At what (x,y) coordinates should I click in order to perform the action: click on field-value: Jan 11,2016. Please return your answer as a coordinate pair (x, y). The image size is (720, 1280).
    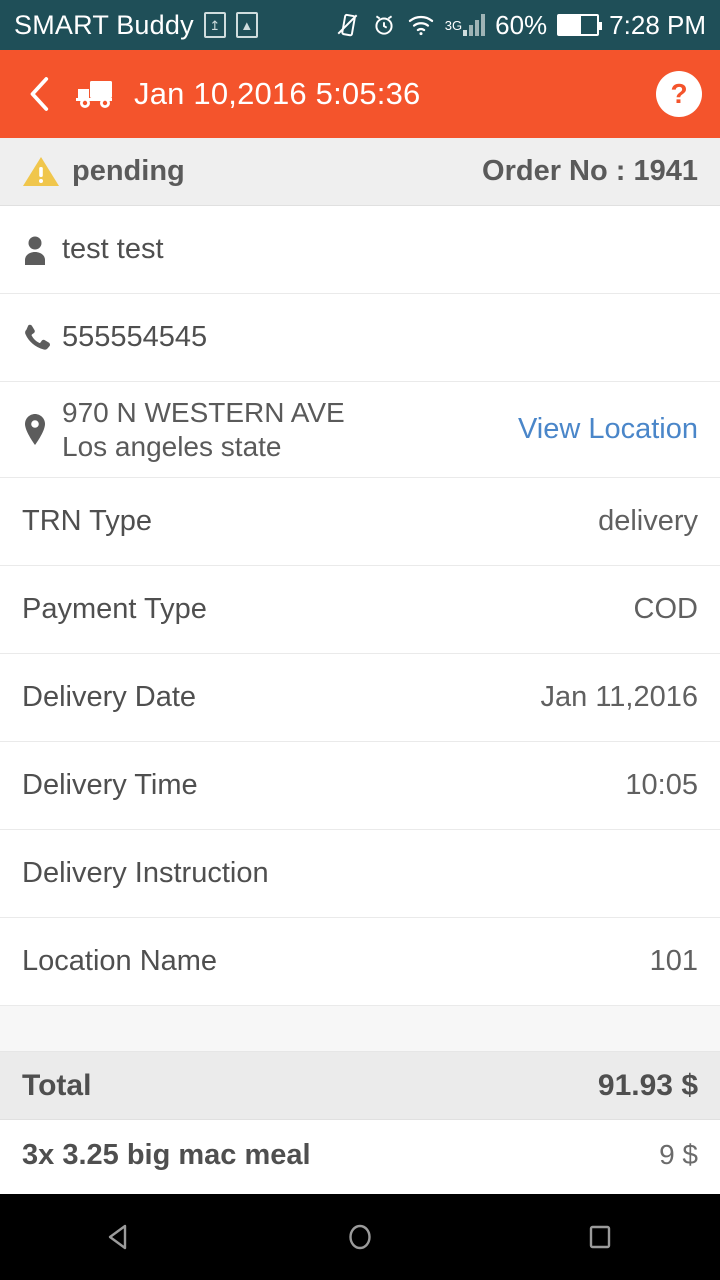
    Looking at the image, I should click on (619, 697).